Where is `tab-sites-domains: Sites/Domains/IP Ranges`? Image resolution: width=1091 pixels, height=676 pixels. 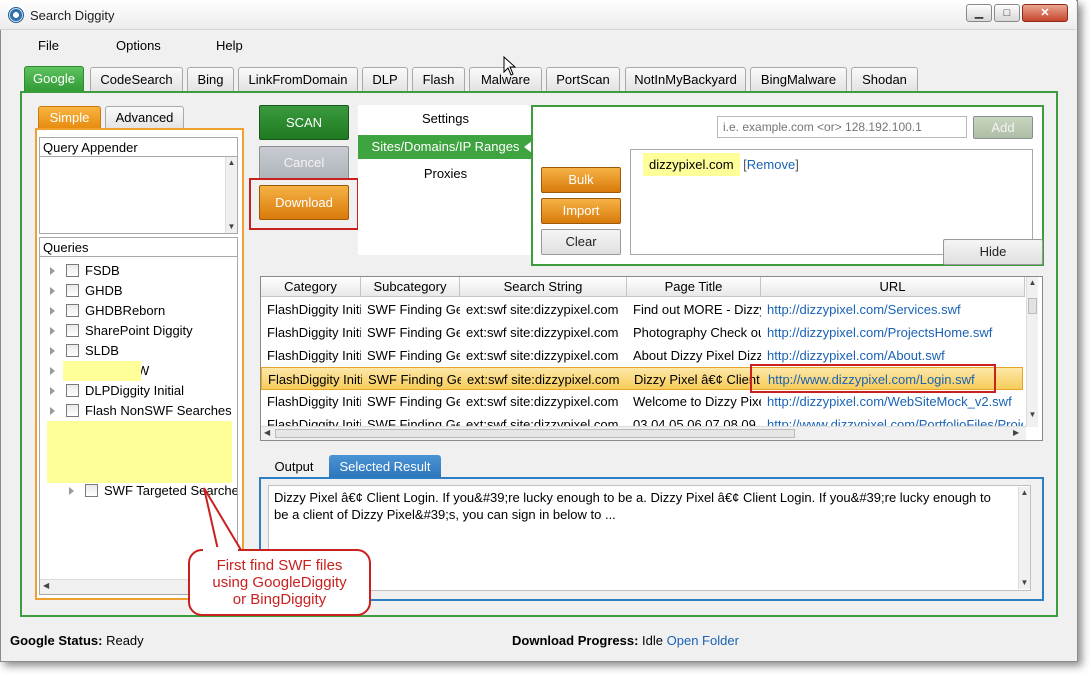 tab-sites-domains: Sites/Domains/IP Ranges is located at coordinates (445, 147).